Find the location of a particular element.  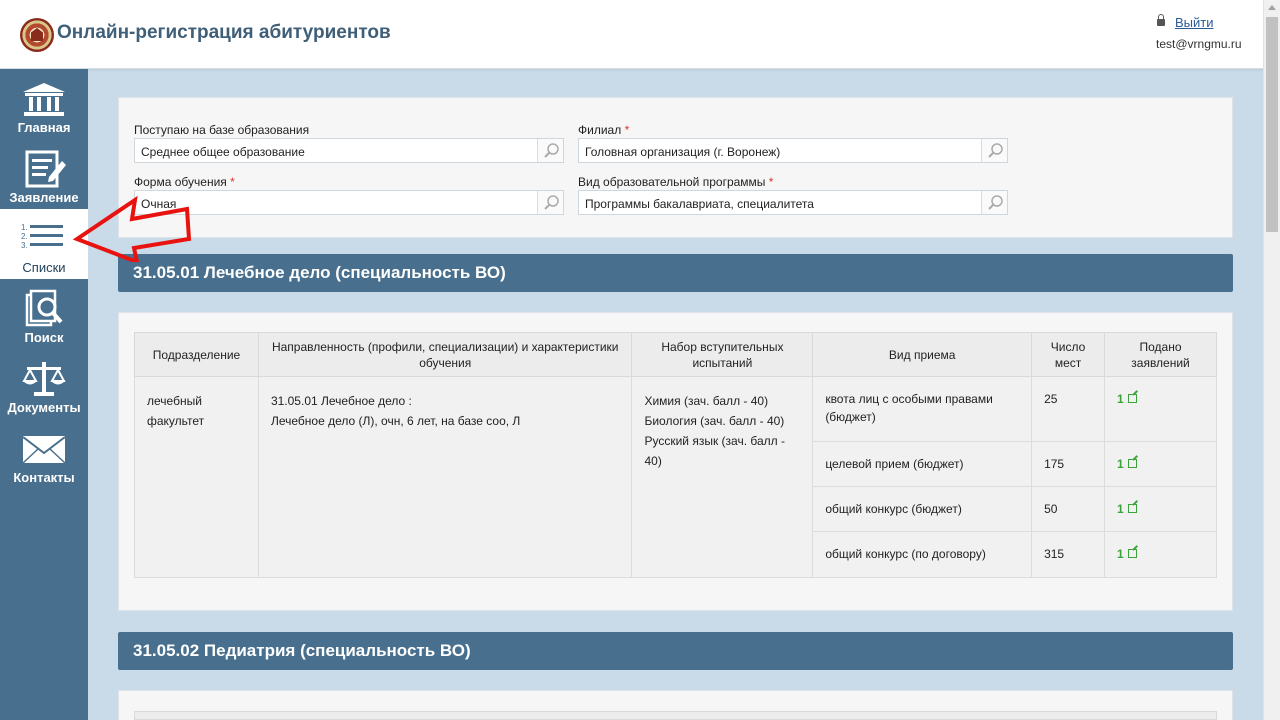

col-header-exams: Набор вступительных испытаний is located at coordinates (722, 354).